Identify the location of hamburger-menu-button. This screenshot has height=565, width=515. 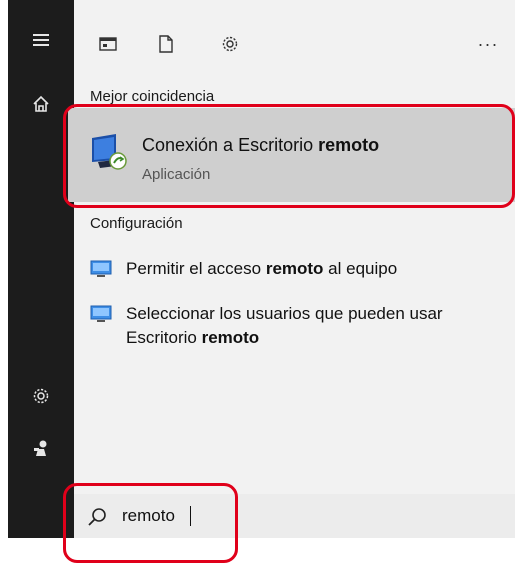
(41, 40).